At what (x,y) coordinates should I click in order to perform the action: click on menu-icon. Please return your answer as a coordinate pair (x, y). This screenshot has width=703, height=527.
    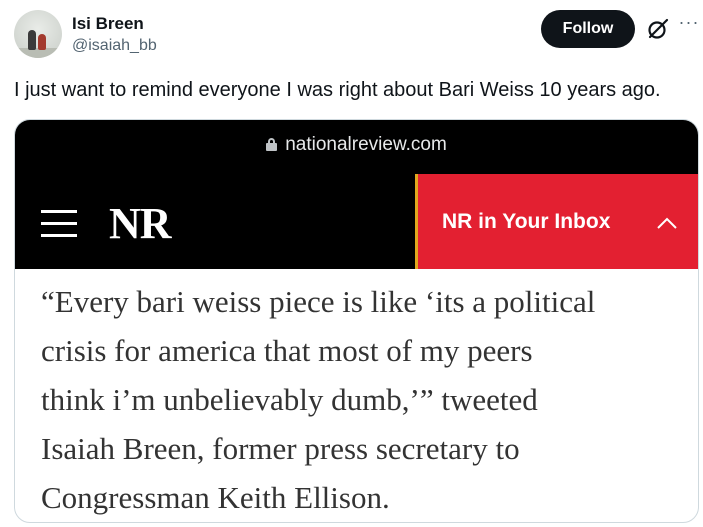
    Looking at the image, I should click on (59, 224).